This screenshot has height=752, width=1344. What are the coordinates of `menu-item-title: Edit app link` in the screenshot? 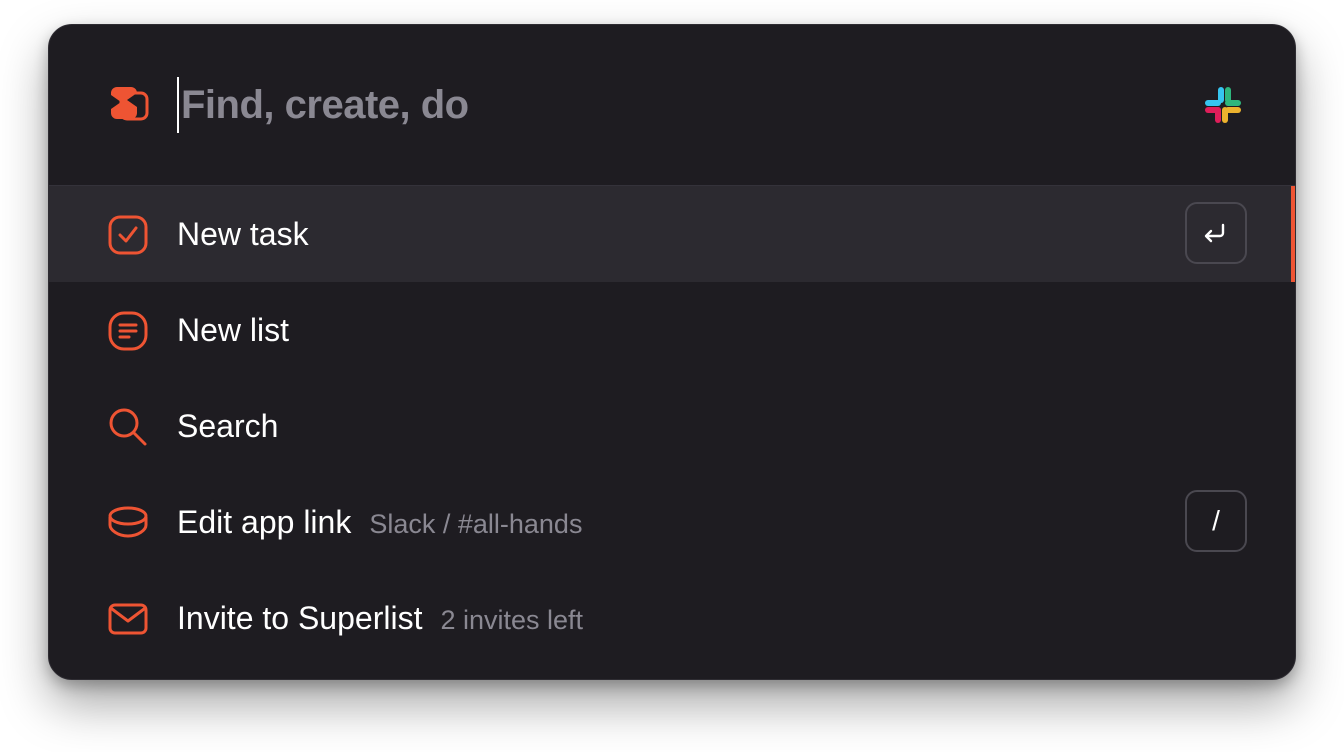 It's located at (264, 522).